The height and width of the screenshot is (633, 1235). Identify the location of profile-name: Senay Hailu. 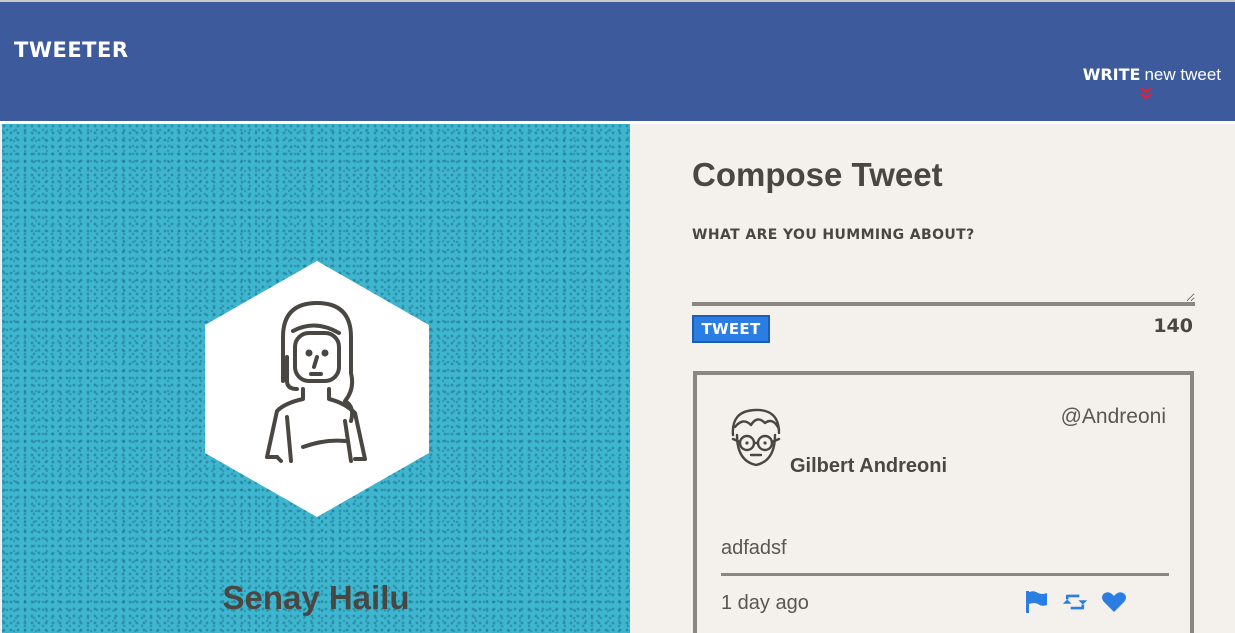
(316, 597).